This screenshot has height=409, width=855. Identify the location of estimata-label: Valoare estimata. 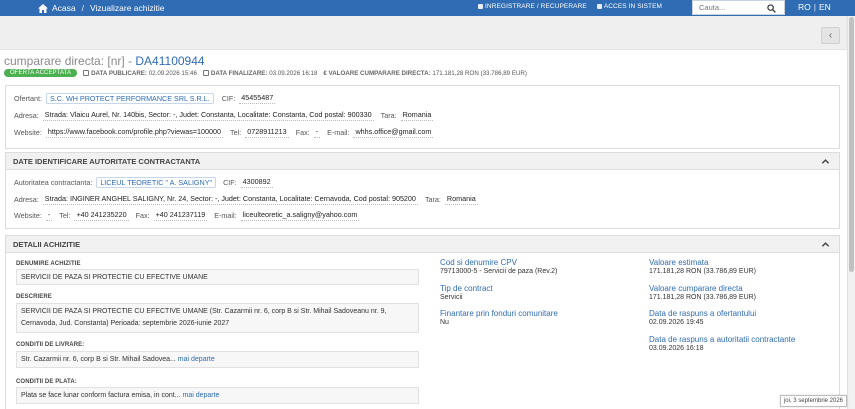
(679, 262).